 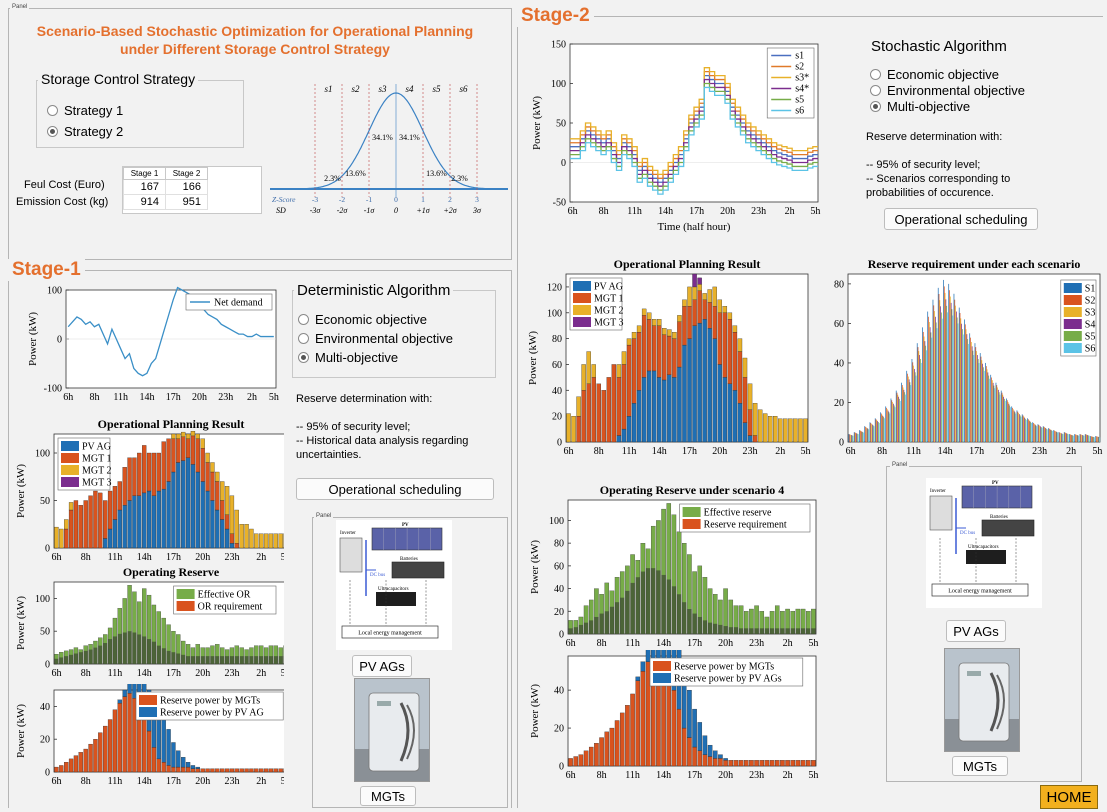 What do you see at coordinates (423, 199) in the screenshot?
I see `z-tick: 1` at bounding box center [423, 199].